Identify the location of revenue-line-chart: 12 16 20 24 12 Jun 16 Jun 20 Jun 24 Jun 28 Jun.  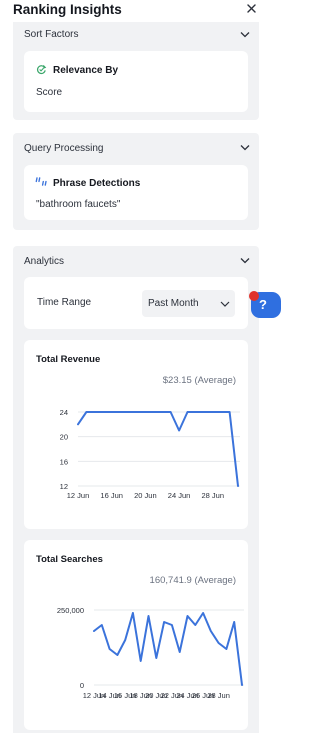
(150, 454).